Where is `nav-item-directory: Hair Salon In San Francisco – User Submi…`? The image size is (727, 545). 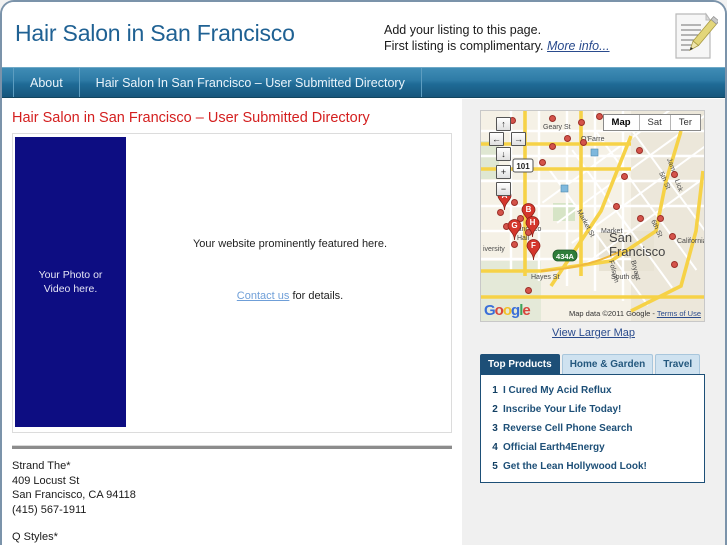 nav-item-directory: Hair Salon In San Francisco – User Submi… is located at coordinates (251, 82).